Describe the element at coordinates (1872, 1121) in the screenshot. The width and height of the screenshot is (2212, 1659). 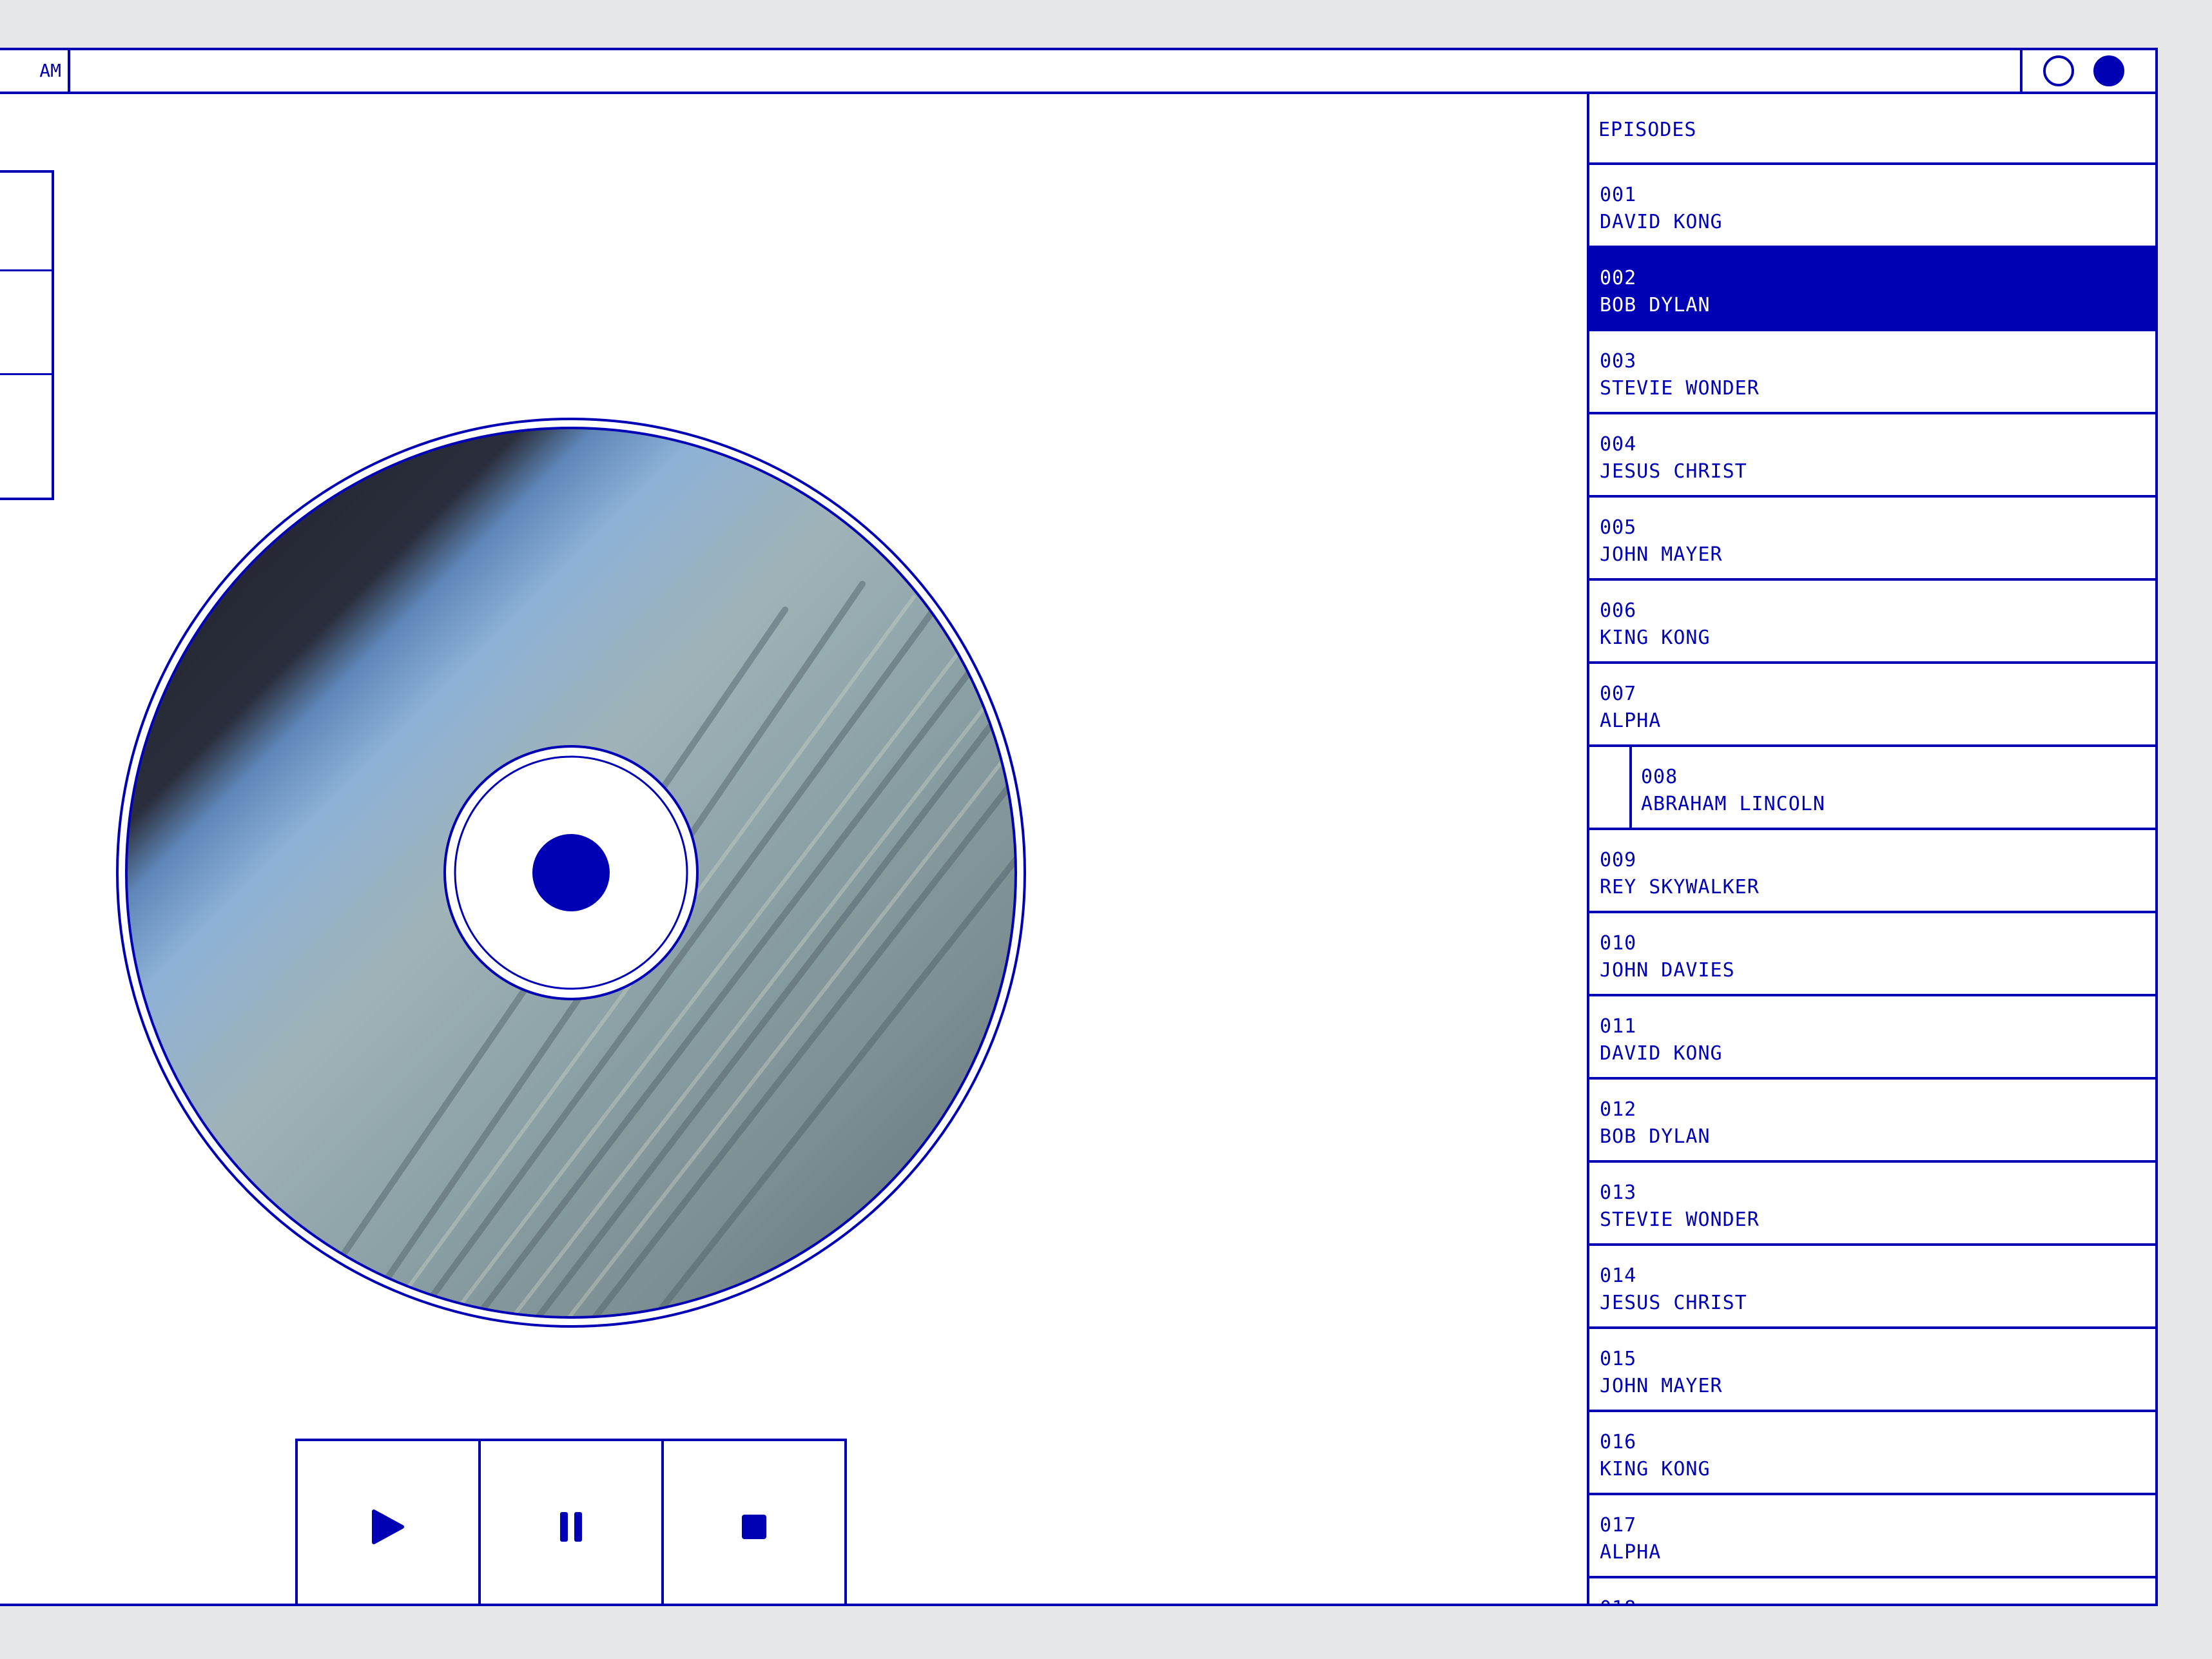
I see `episode-item: 012 BOB DYLAN` at that location.